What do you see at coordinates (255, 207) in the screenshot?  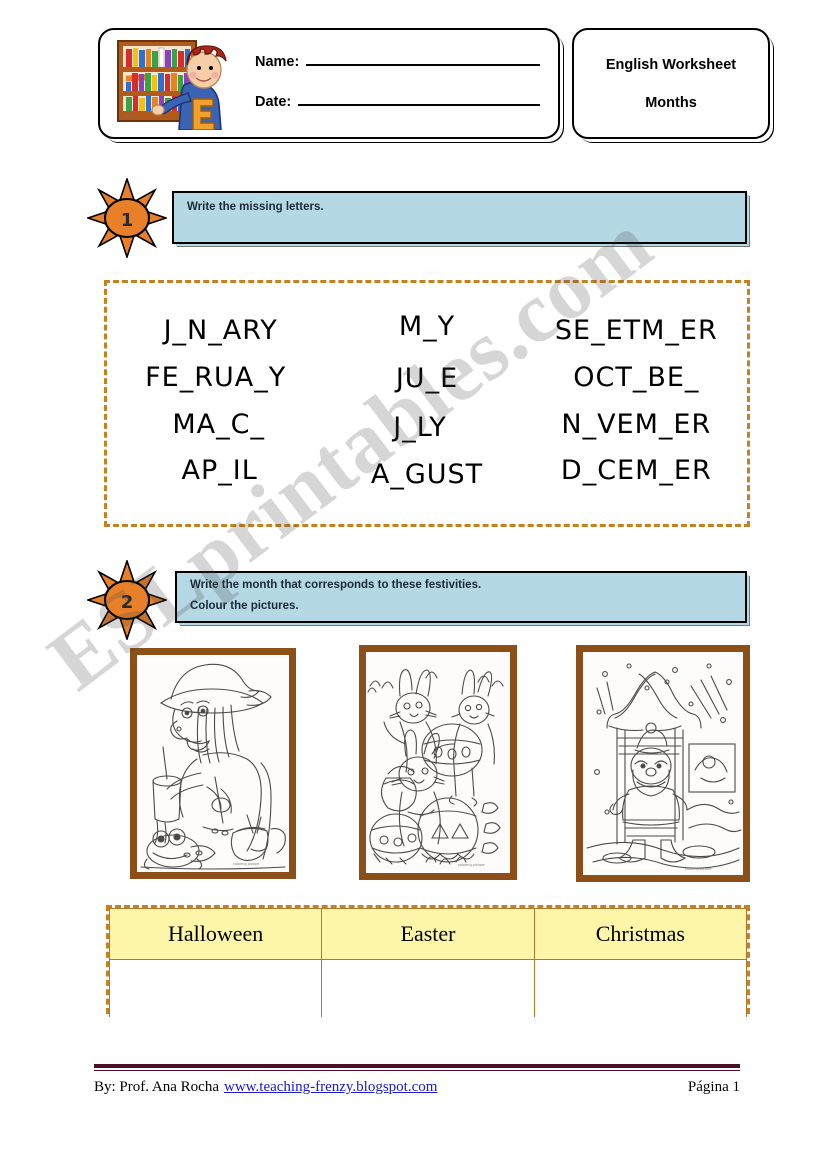 I see `task-1-instruction-line-1: Write the missing letters.` at bounding box center [255, 207].